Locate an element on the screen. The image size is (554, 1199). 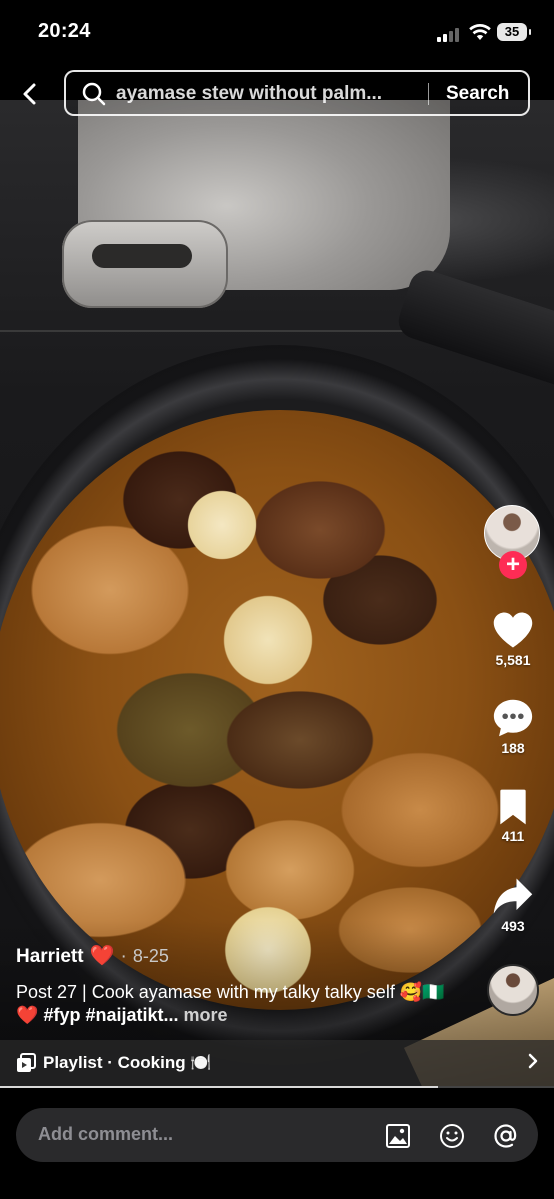
comment-count: 188 is located at coordinates (513, 748).